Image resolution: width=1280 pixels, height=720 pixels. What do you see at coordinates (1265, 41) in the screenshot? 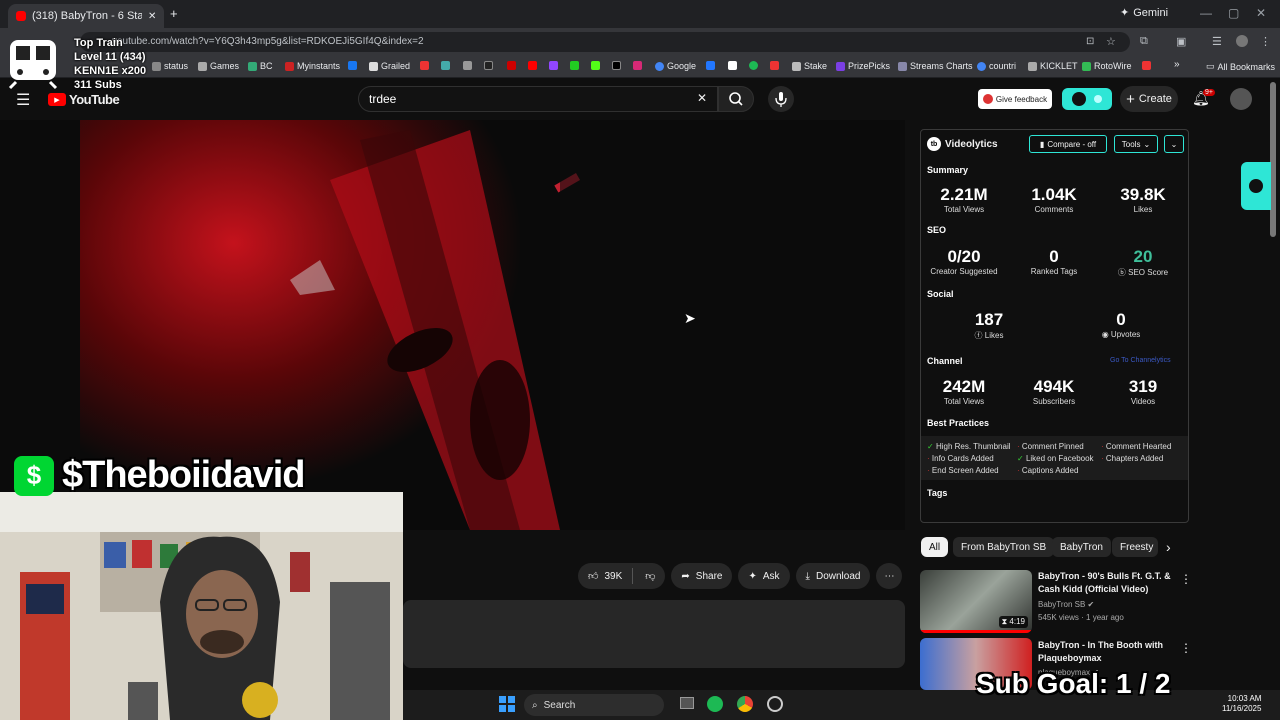
I see `menu-kebab-icon: ⋮` at bounding box center [1265, 41].